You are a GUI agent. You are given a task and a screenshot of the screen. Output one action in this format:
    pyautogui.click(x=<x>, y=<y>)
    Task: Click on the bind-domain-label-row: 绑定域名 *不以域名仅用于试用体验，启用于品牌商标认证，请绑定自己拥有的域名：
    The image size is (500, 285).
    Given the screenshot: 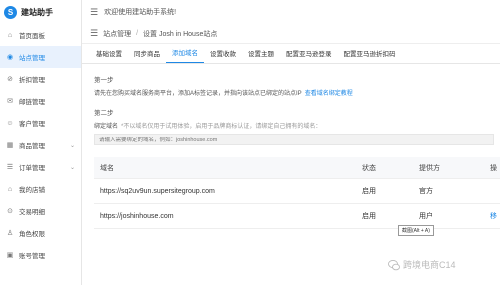 What is the action you would take?
    pyautogui.click(x=297, y=125)
    